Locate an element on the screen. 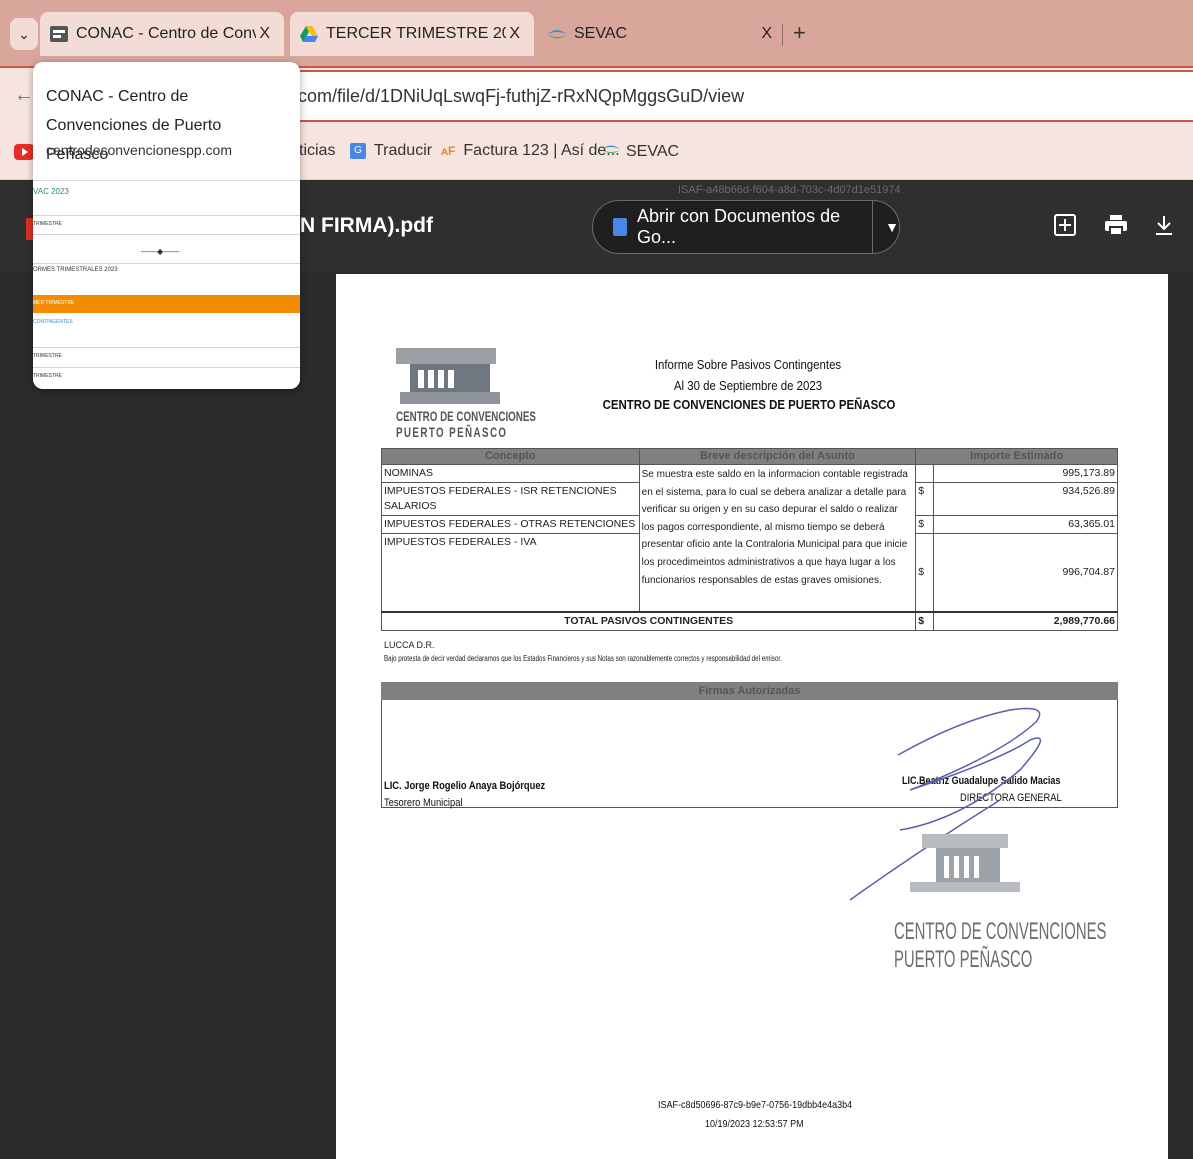 This screenshot has height=1159, width=1193. sevac-icon is located at coordinates (611, 151).